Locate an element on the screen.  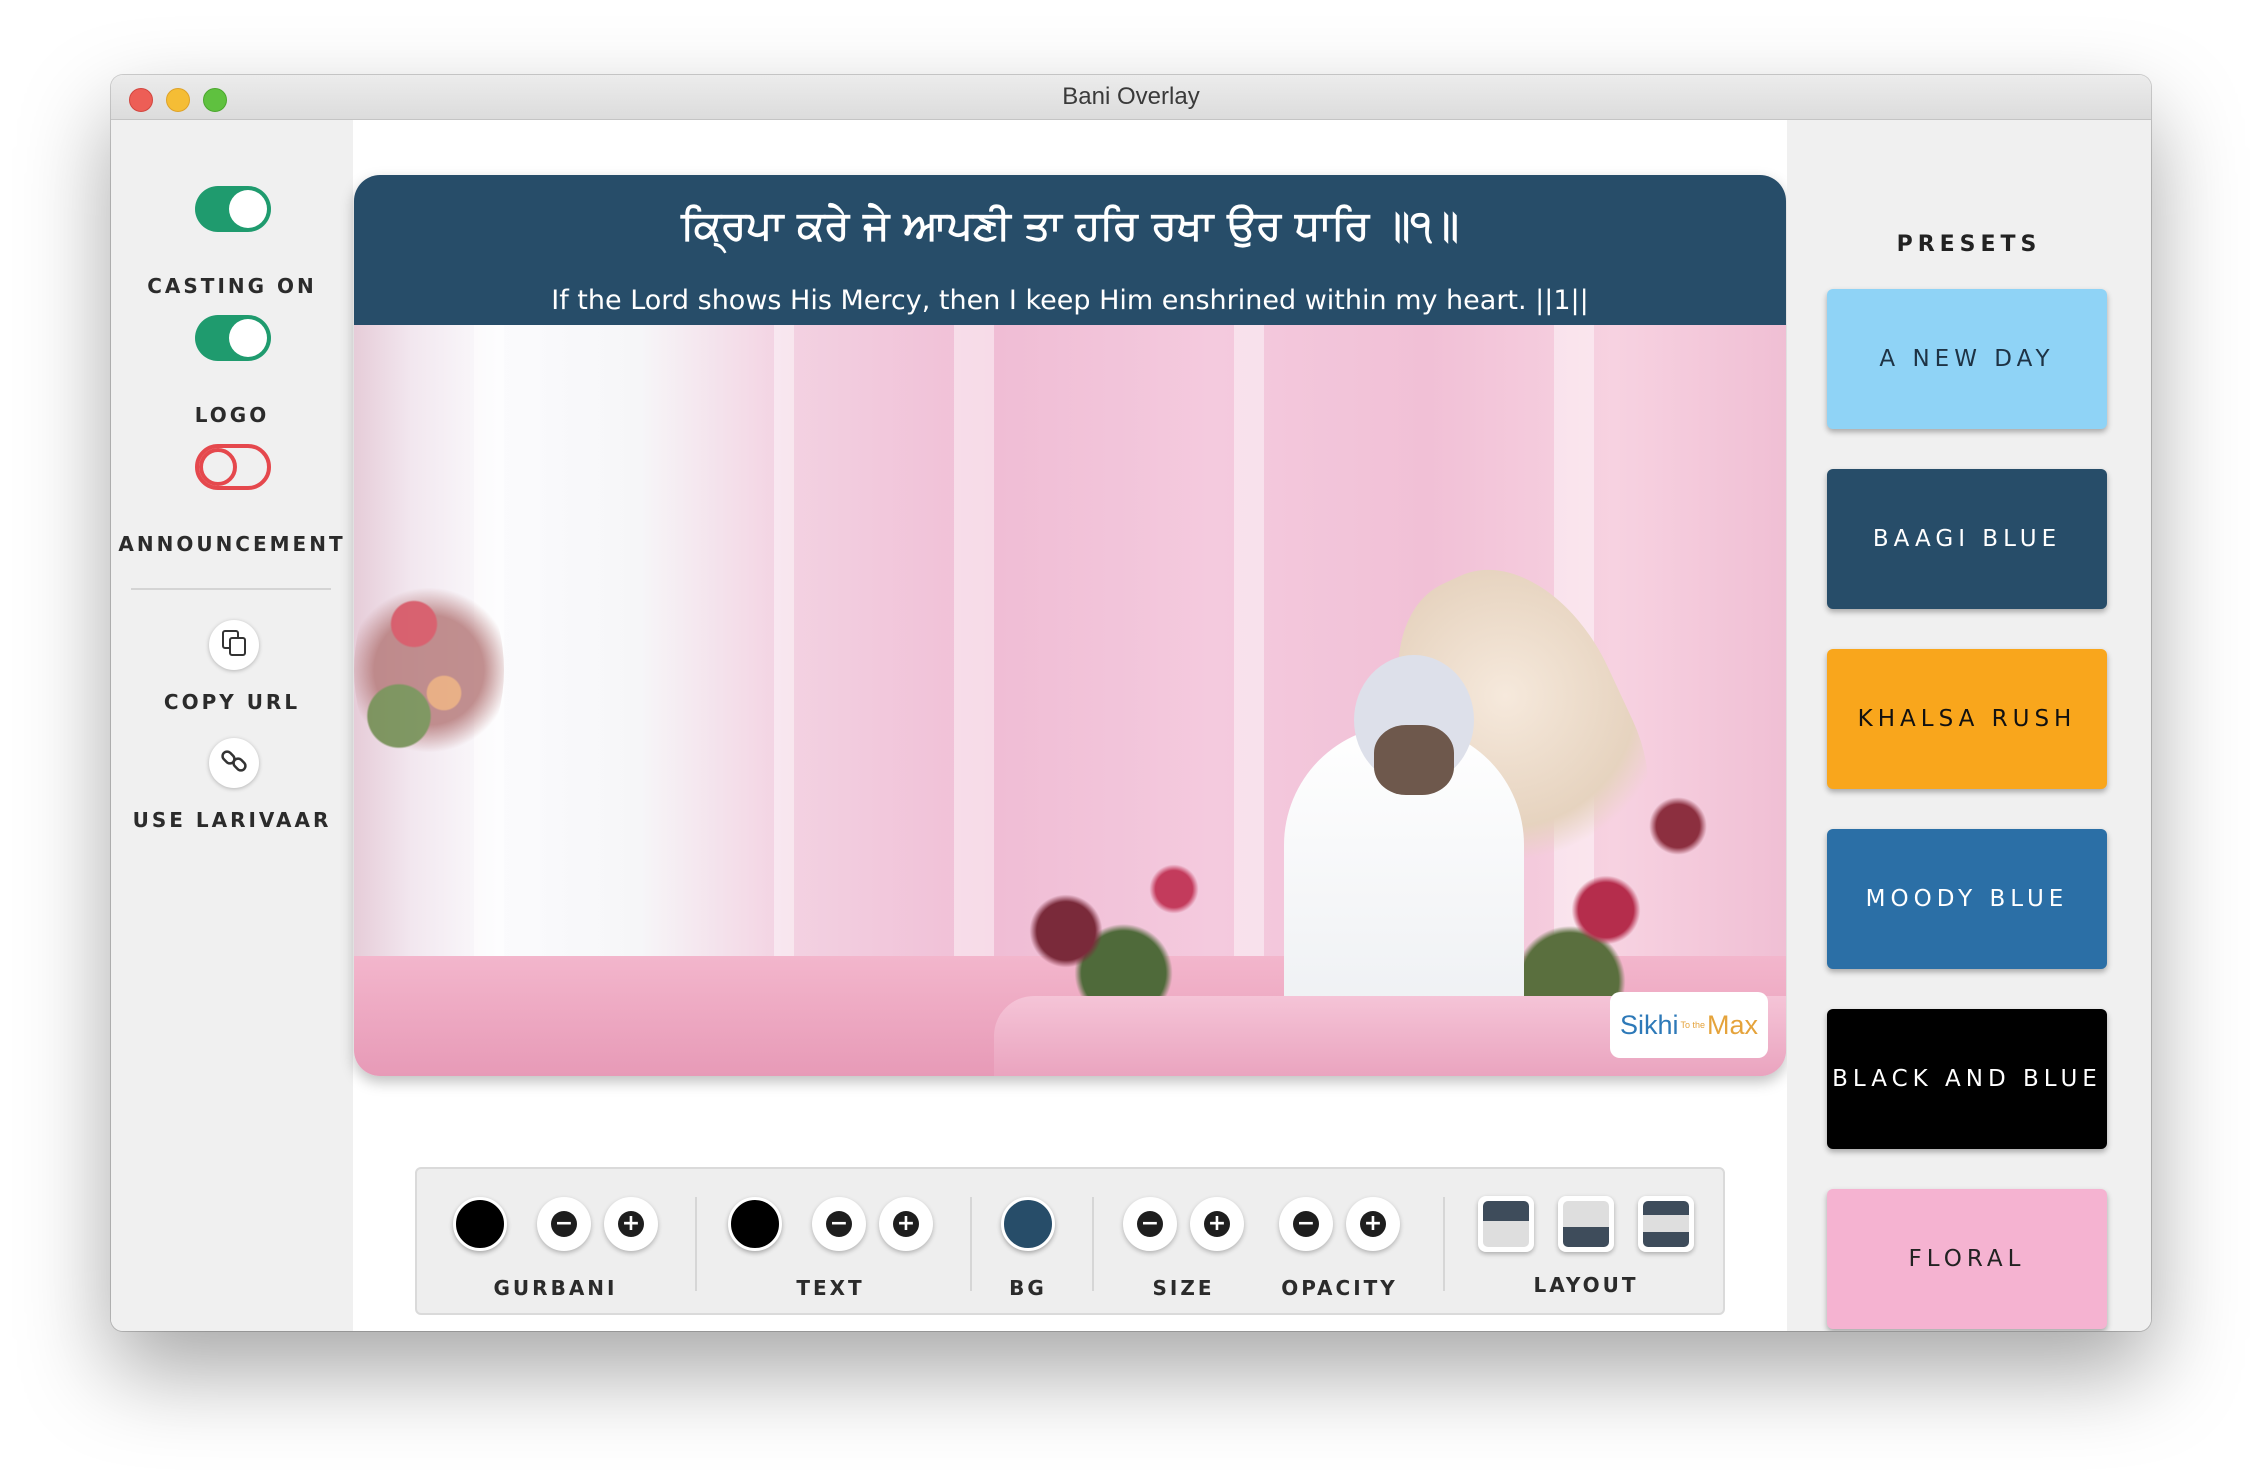
casting-toggle is located at coordinates (233, 209).